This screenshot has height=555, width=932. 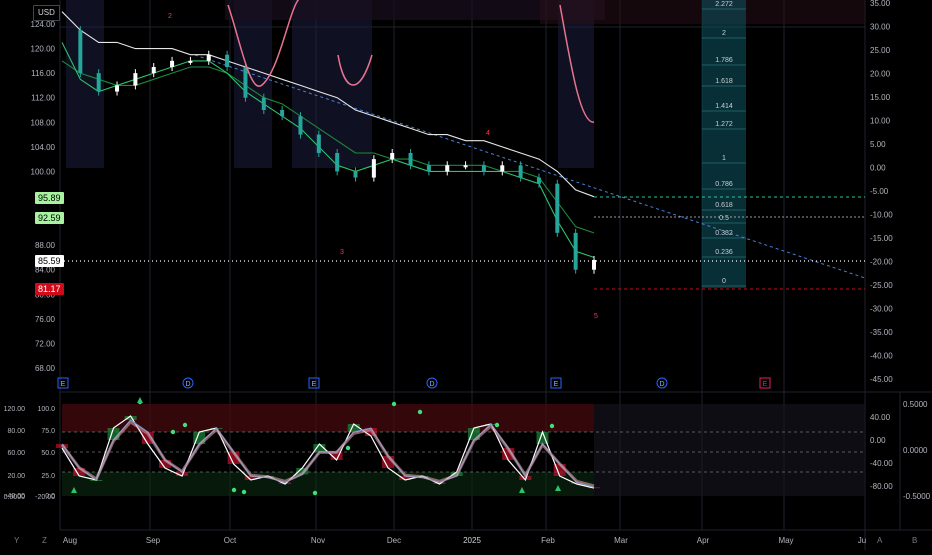 I want to click on osc-right--40.00: -40.00, so click(x=881, y=463).